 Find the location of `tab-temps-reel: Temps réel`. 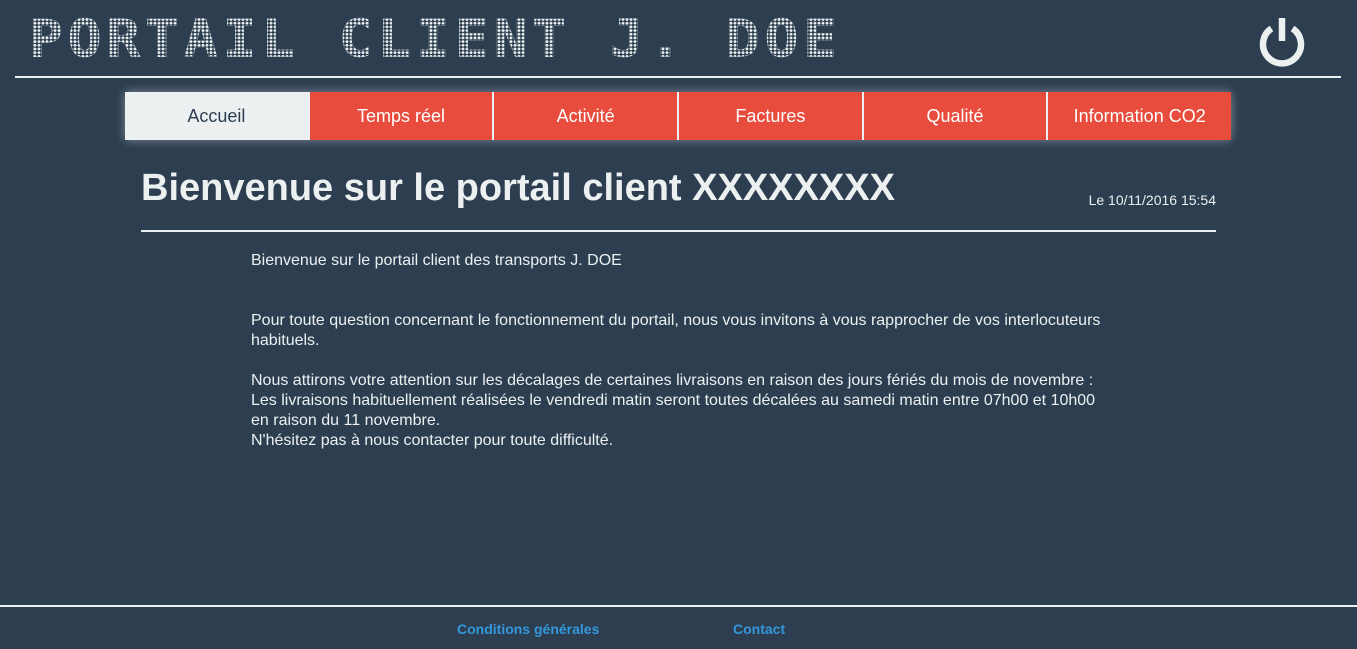

tab-temps-reel: Temps réel is located at coordinates (400, 116).